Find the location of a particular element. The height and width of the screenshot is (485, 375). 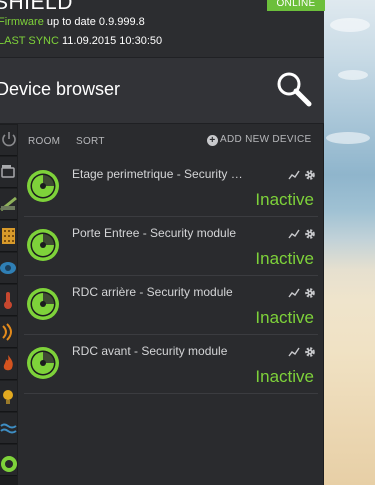

light-icon is located at coordinates (8, 397).